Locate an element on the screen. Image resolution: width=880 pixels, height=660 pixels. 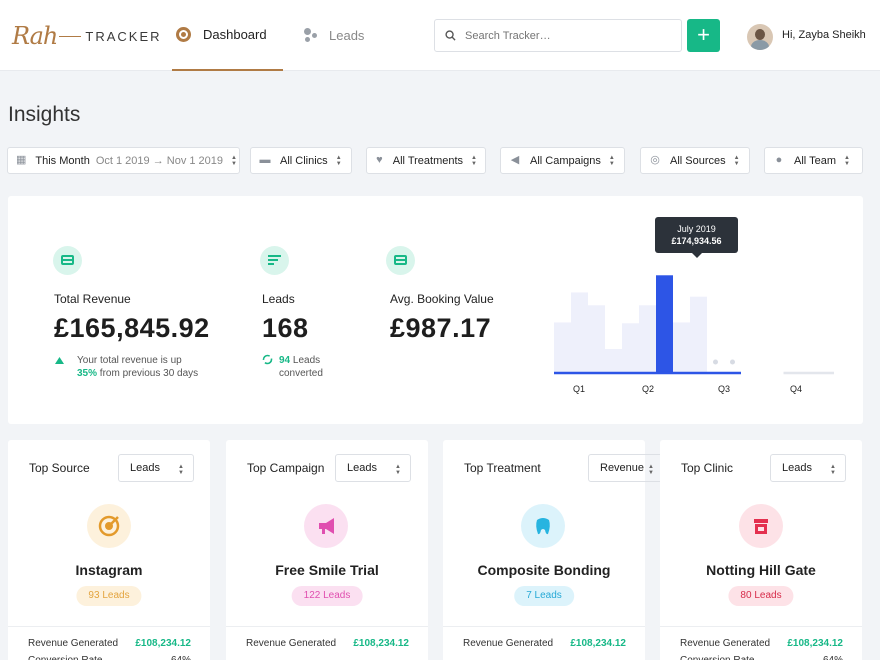
revenue-note-line2: from previous 30 days is located at coordinates (149, 373).